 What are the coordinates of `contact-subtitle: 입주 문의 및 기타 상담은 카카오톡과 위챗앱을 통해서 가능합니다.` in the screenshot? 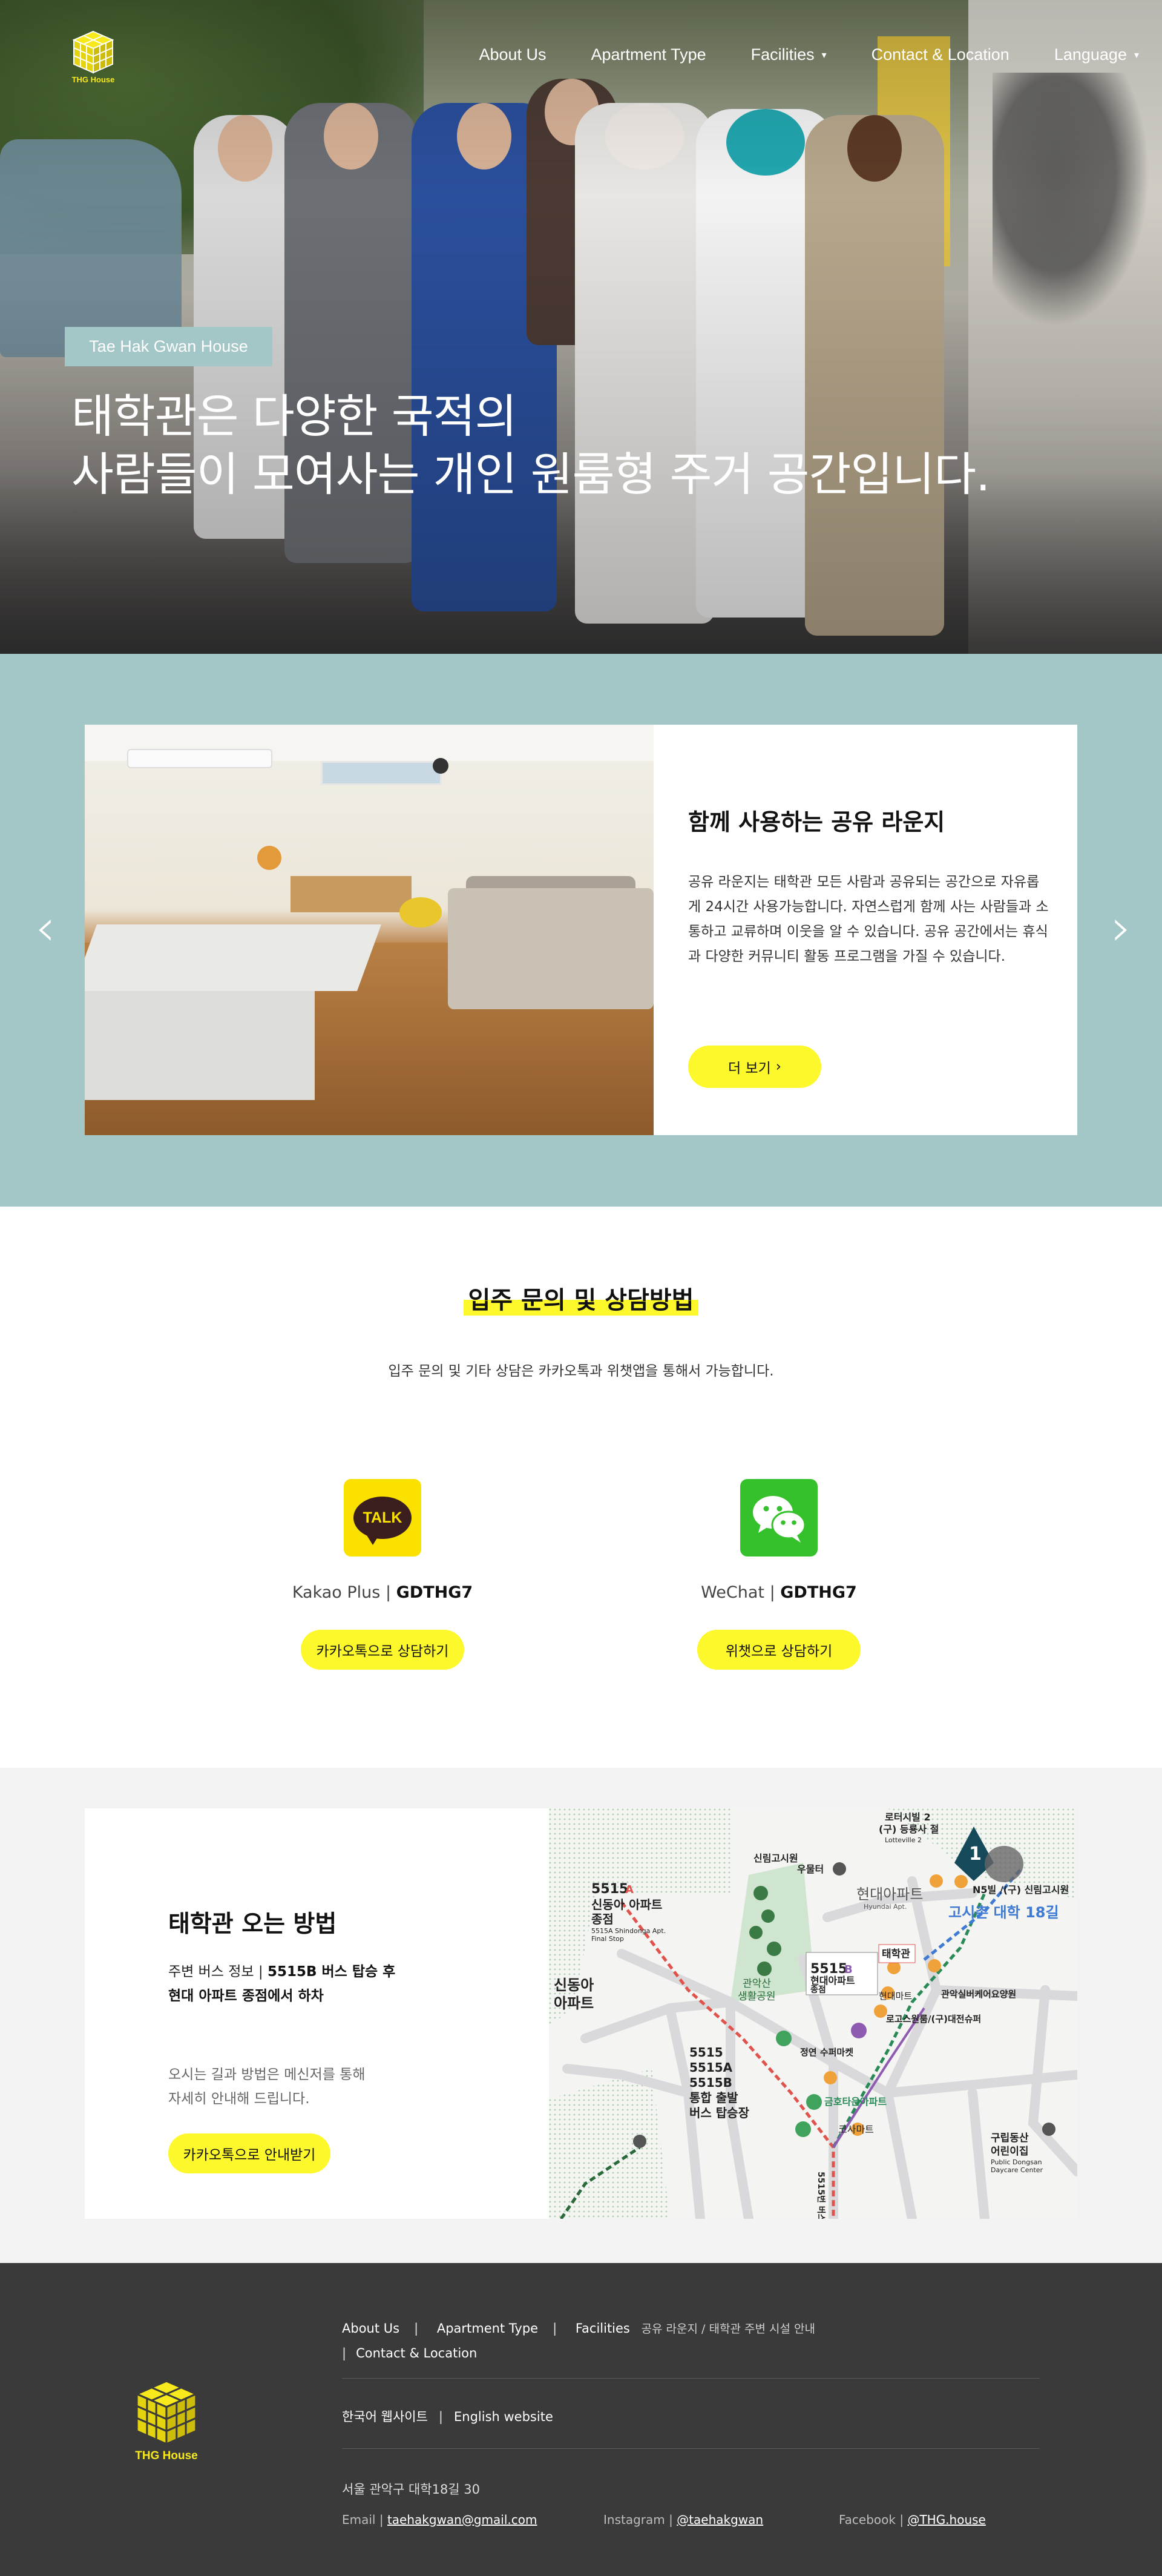 It's located at (581, 1371).